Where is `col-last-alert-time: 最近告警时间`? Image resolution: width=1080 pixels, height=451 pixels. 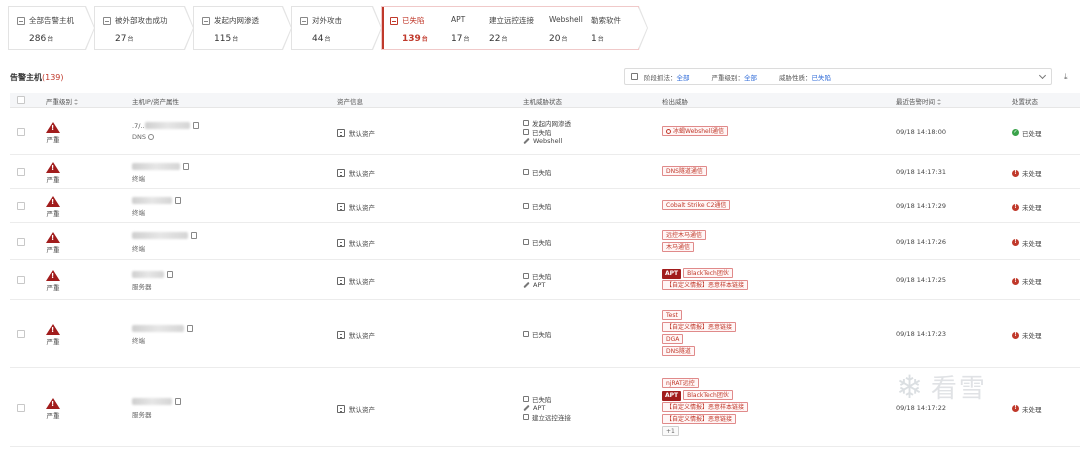 col-last-alert-time: 最近告警时间 is located at coordinates (918, 101).